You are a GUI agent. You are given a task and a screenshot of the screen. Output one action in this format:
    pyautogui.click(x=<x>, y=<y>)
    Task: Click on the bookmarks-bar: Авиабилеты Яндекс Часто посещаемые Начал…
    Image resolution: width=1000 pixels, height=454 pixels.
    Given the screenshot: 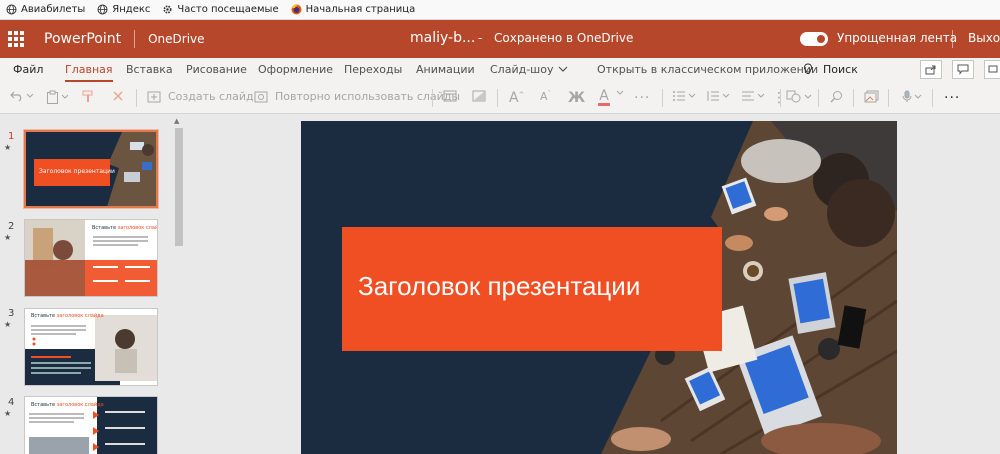 What is the action you would take?
    pyautogui.click(x=500, y=10)
    